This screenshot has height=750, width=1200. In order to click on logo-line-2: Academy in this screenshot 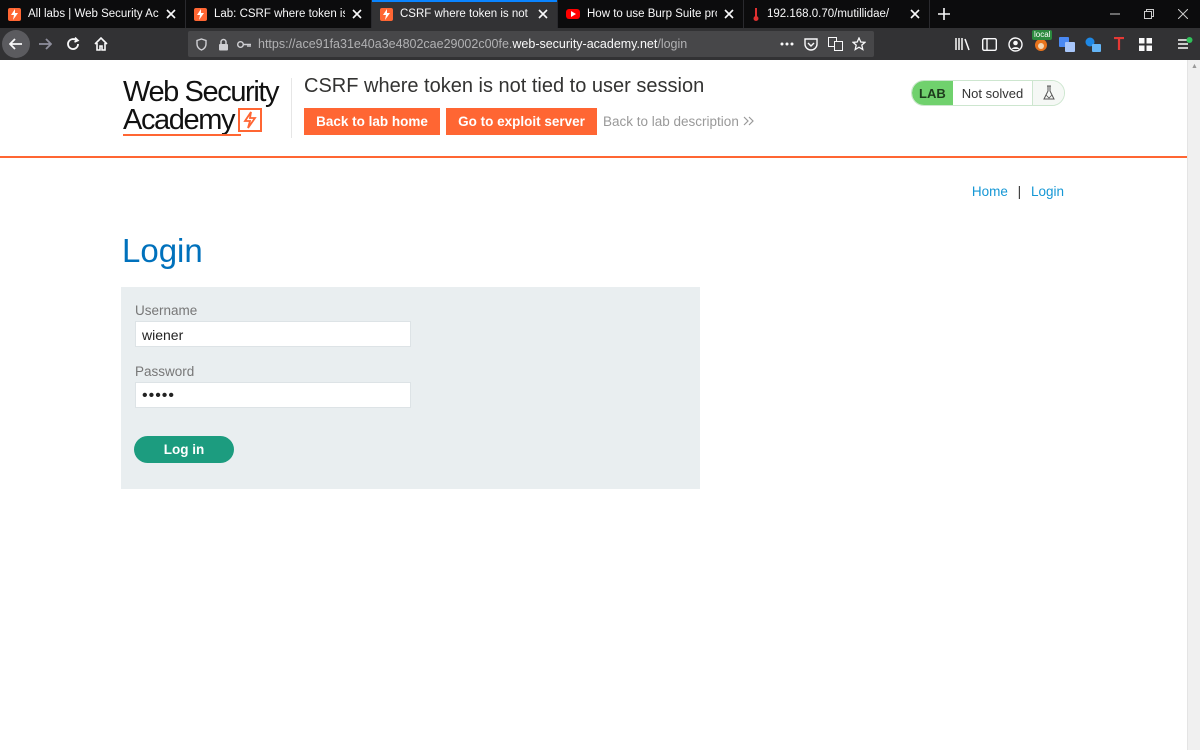, I will do `click(179, 120)`.